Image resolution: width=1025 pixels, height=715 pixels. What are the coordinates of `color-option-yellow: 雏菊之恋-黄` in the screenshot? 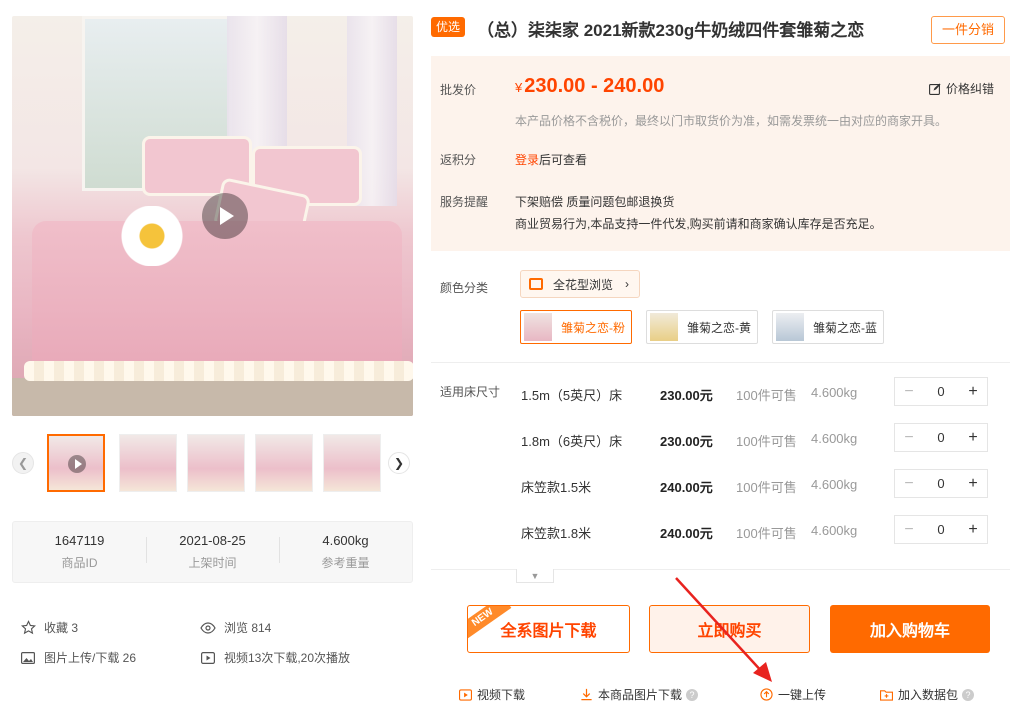 It's located at (702, 327).